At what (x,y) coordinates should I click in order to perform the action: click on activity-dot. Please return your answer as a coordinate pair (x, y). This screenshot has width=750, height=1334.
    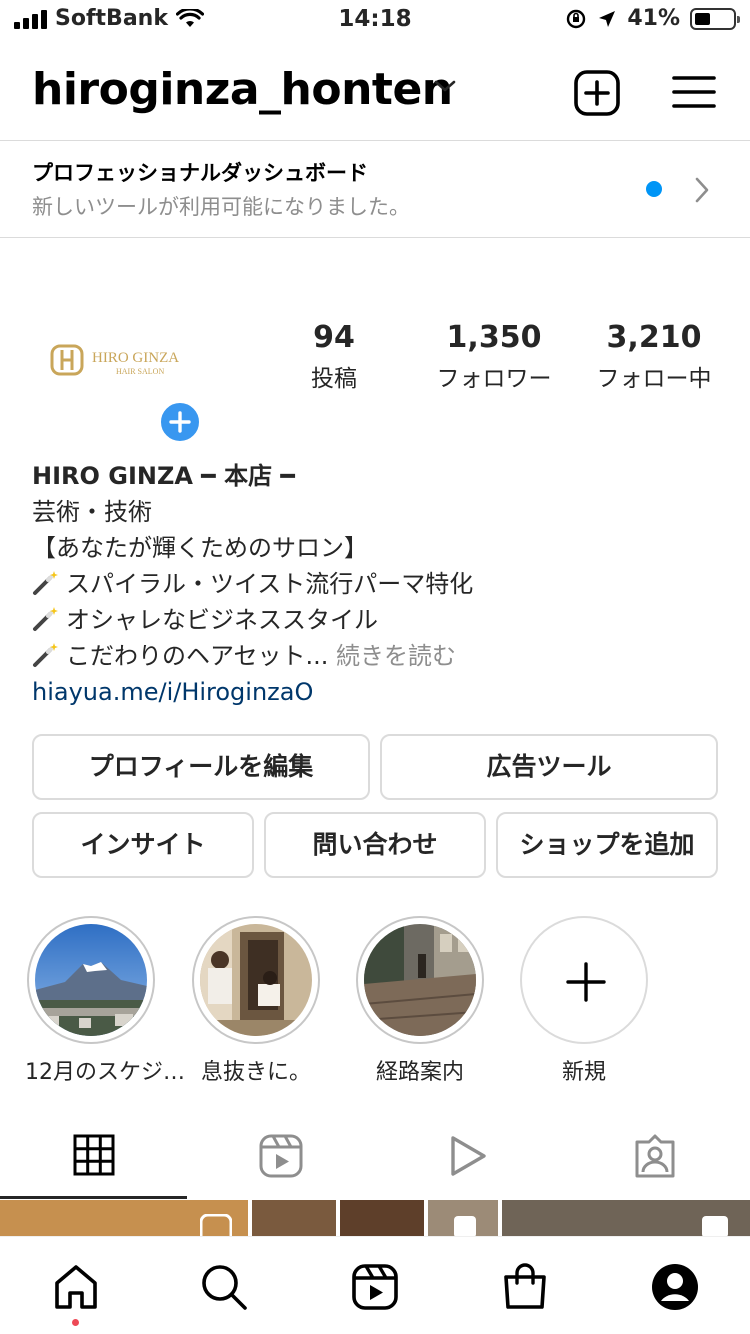
    Looking at the image, I should click on (75, 1322).